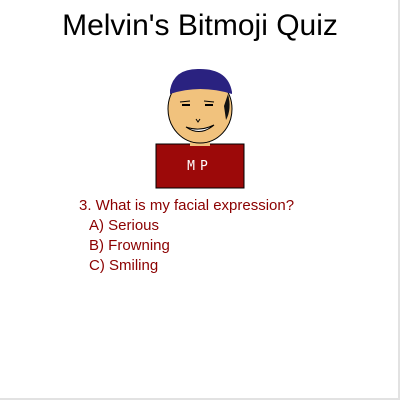 This screenshot has width=400, height=400. What do you see at coordinates (191, 266) in the screenshot?
I see `option-c: C) Smiling` at bounding box center [191, 266].